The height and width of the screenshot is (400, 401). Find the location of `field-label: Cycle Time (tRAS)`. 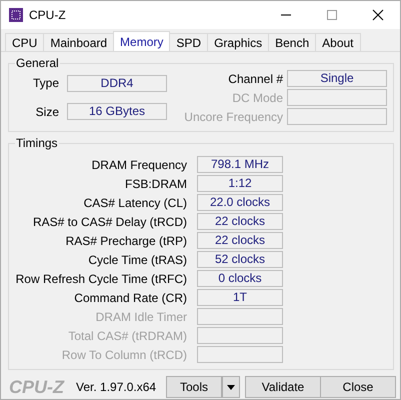

field-label: Cycle Time (tRAS) is located at coordinates (137, 259).